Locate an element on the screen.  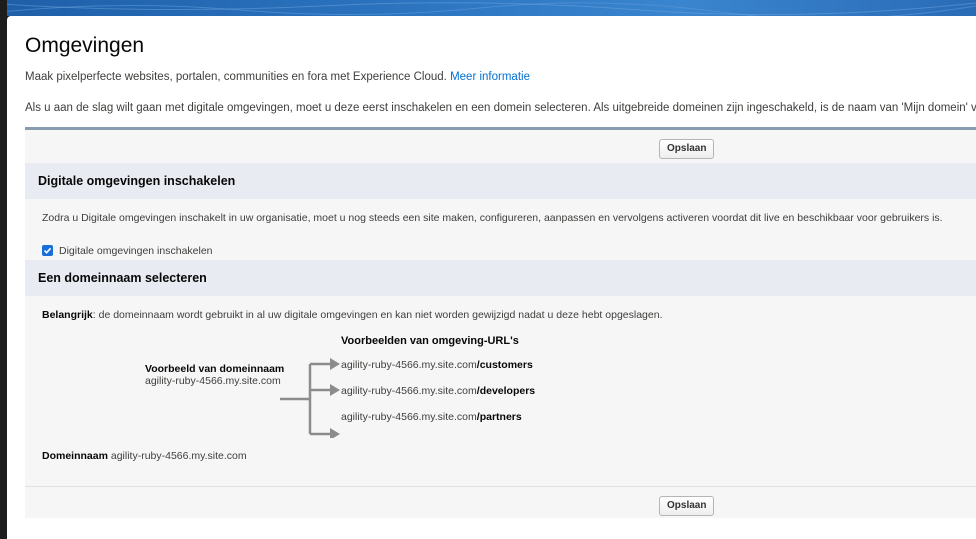
domain-name-row: Domeinnaam agility-ruby-4566.my.site.com is located at coordinates (144, 456).